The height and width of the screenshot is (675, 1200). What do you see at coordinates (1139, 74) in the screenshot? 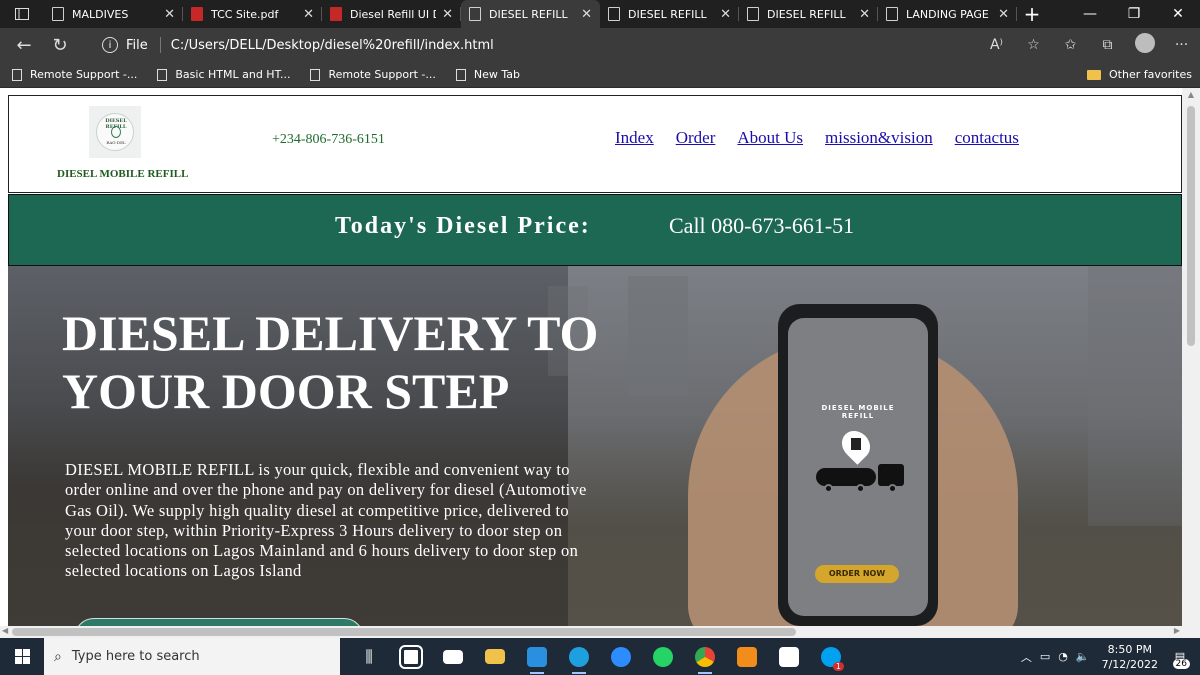
I see `other-favorites: Other favorites` at bounding box center [1139, 74].